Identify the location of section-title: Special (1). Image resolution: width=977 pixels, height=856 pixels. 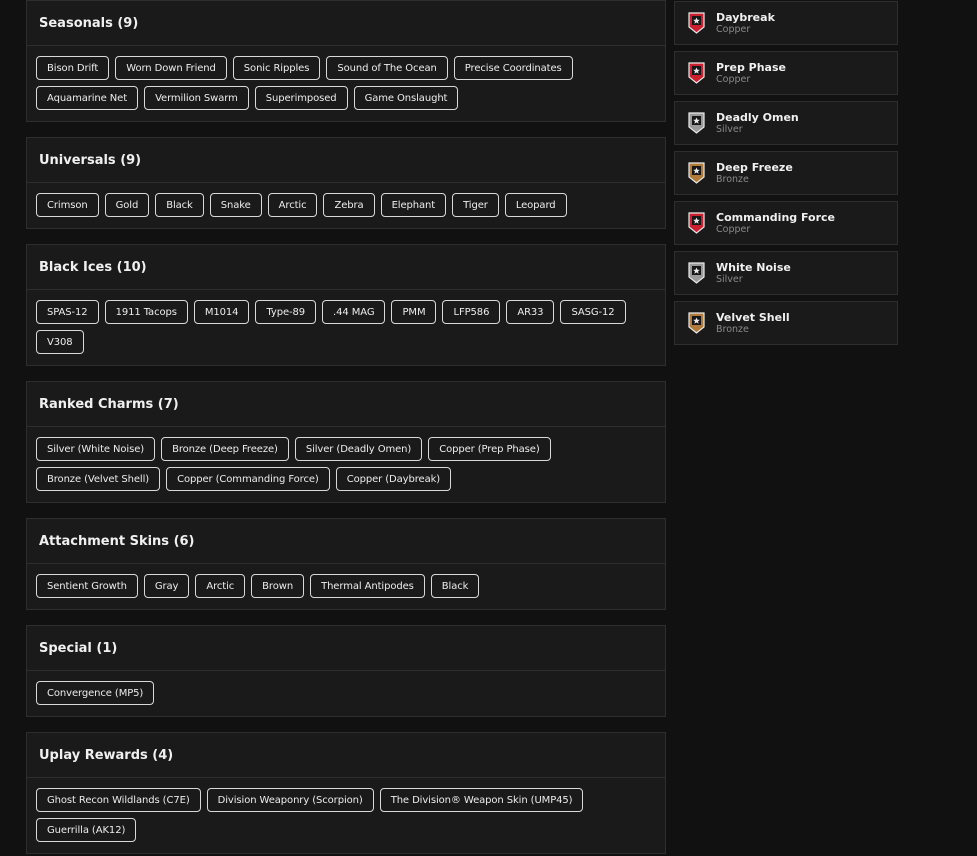
(346, 648).